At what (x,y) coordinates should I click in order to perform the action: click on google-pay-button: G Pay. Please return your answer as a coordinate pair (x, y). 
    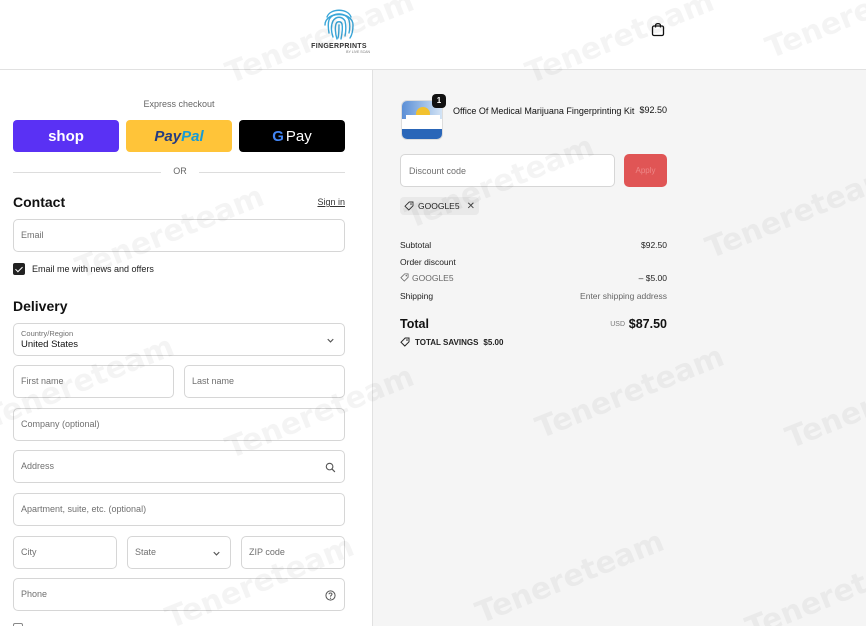
    Looking at the image, I should click on (292, 136).